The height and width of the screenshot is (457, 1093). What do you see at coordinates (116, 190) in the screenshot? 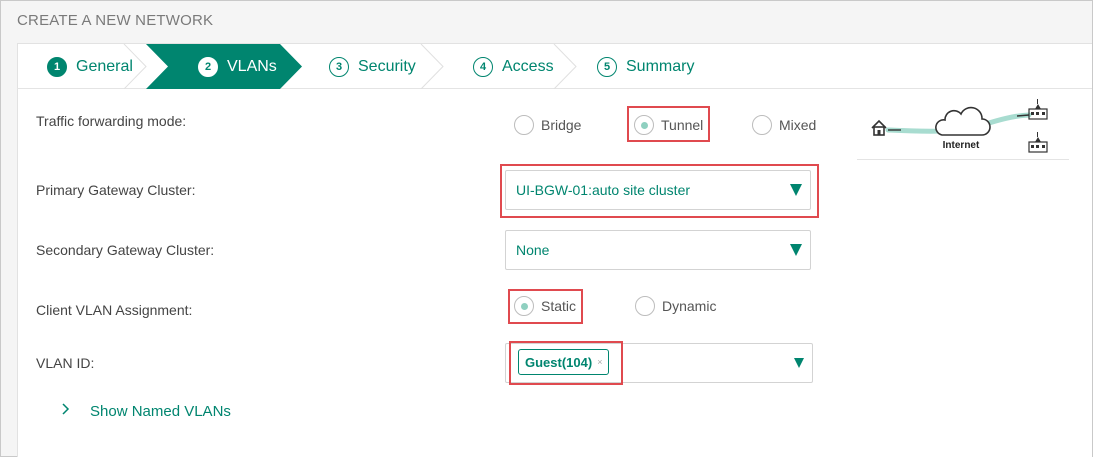
I see `primary-gateway-label: Primary Gateway Cluster:` at bounding box center [116, 190].